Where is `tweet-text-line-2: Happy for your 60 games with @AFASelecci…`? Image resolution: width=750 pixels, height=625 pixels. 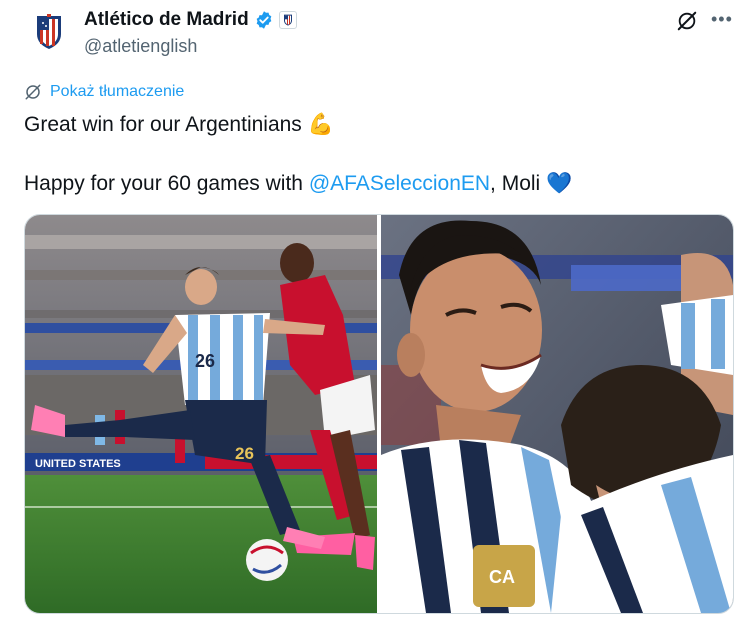 tweet-text-line-2: Happy for your 60 games with @AFASelecci… is located at coordinates (298, 184).